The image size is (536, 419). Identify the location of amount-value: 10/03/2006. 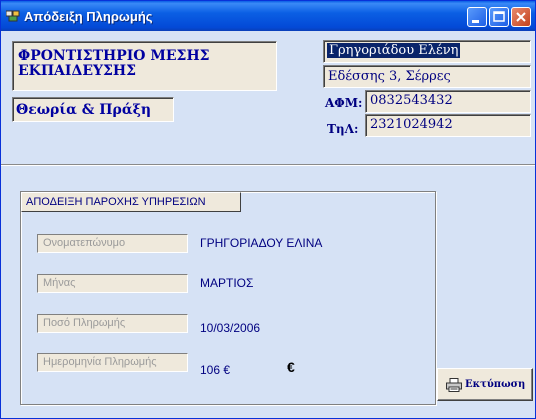
(230, 328).